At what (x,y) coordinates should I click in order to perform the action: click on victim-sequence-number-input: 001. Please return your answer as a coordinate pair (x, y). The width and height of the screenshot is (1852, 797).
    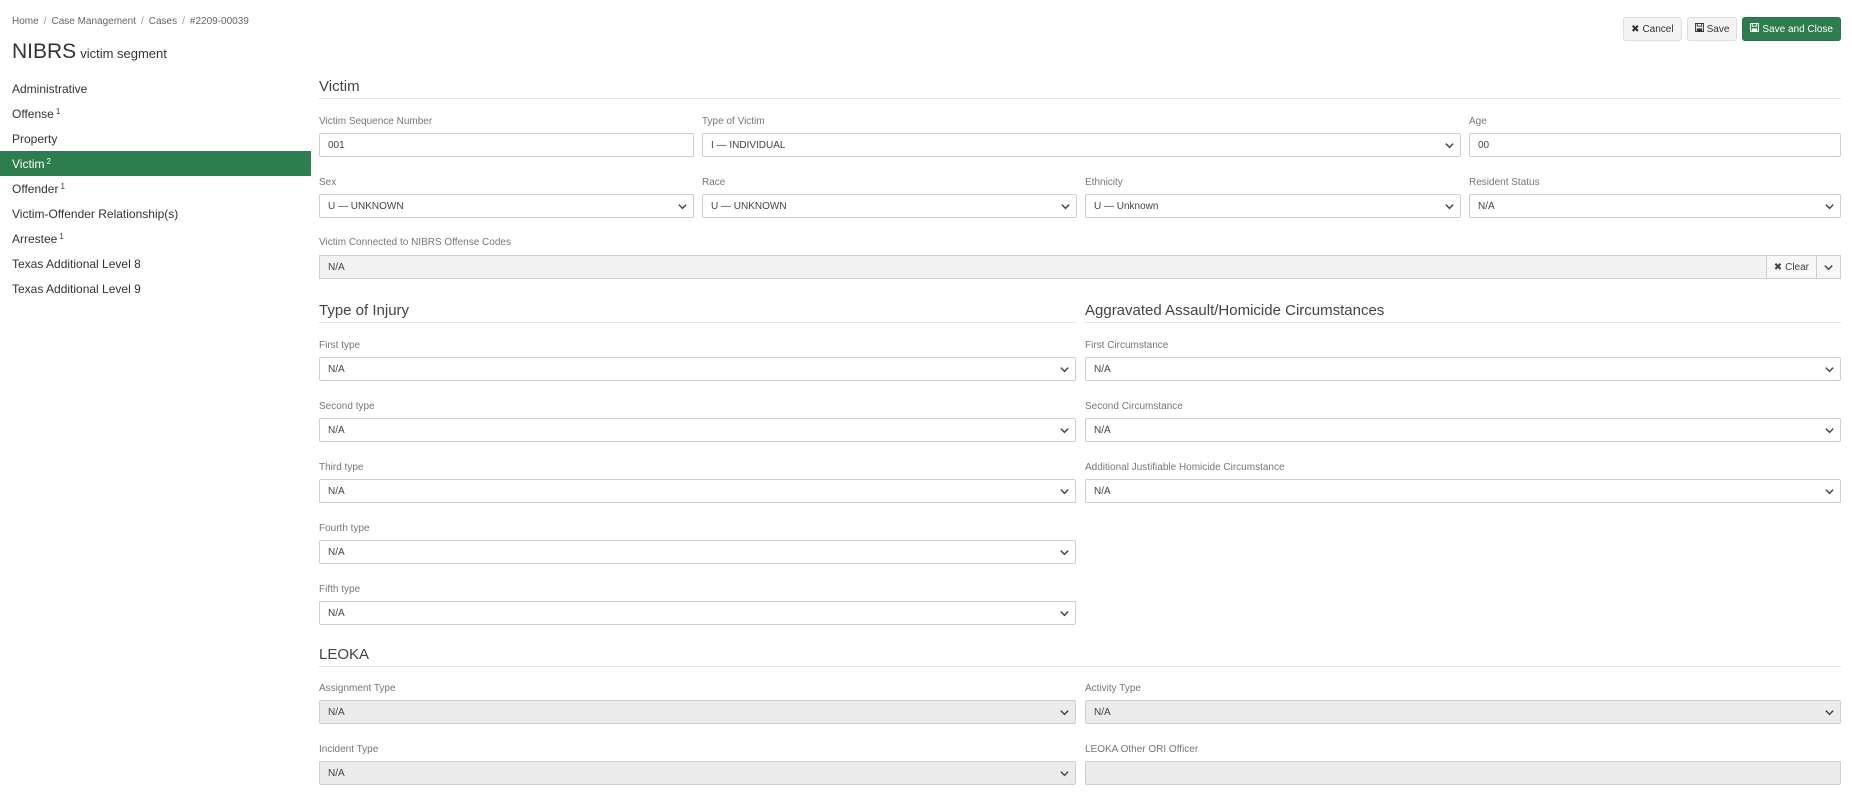
    Looking at the image, I should click on (506, 145).